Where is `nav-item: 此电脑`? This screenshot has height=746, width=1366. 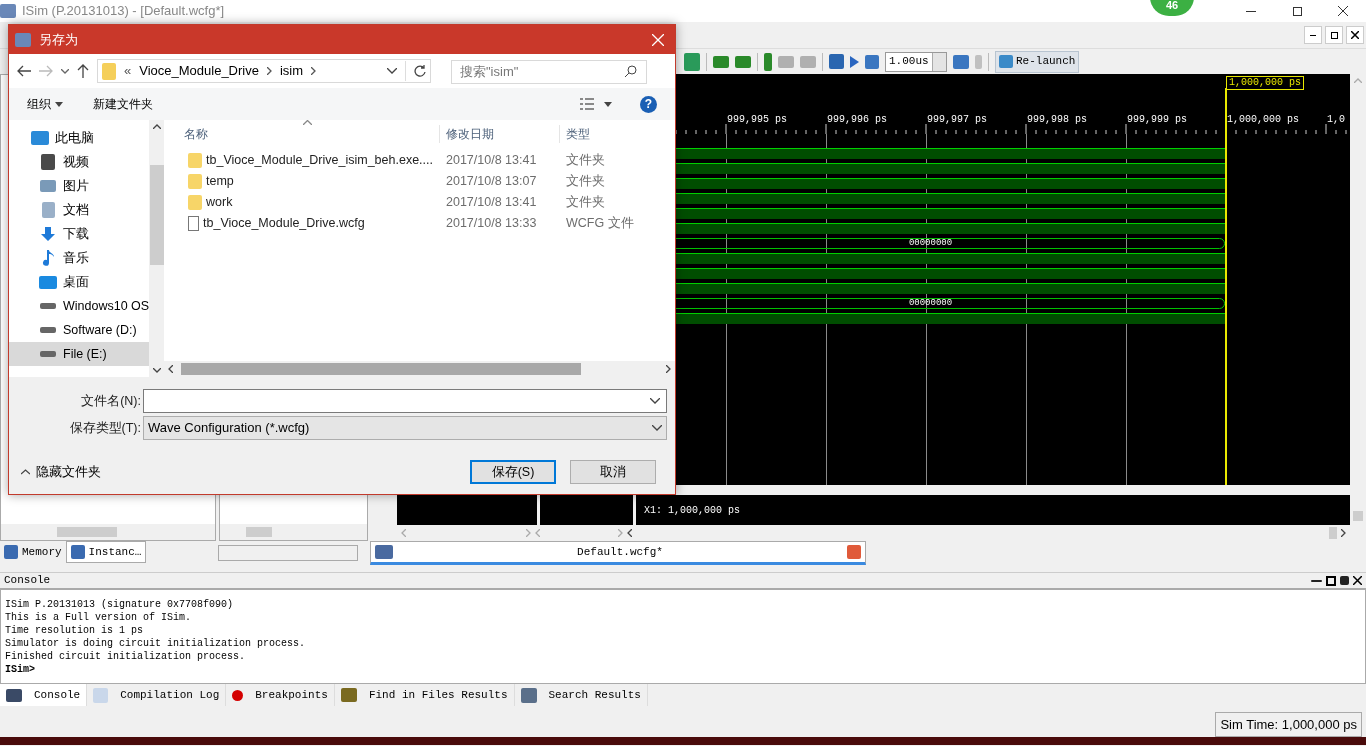
nav-item: 此电脑 is located at coordinates (79, 138).